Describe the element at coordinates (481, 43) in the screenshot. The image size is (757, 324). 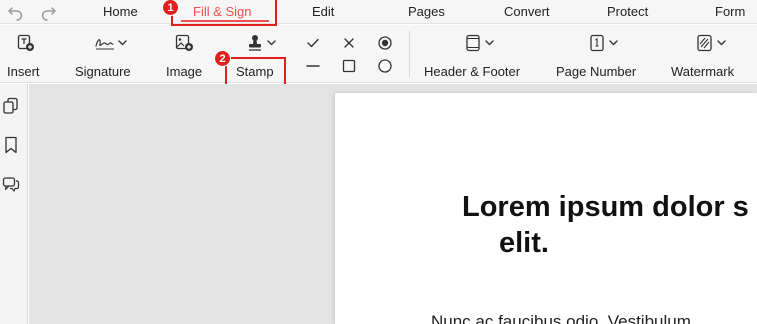
I see `header-footer-icon` at that location.